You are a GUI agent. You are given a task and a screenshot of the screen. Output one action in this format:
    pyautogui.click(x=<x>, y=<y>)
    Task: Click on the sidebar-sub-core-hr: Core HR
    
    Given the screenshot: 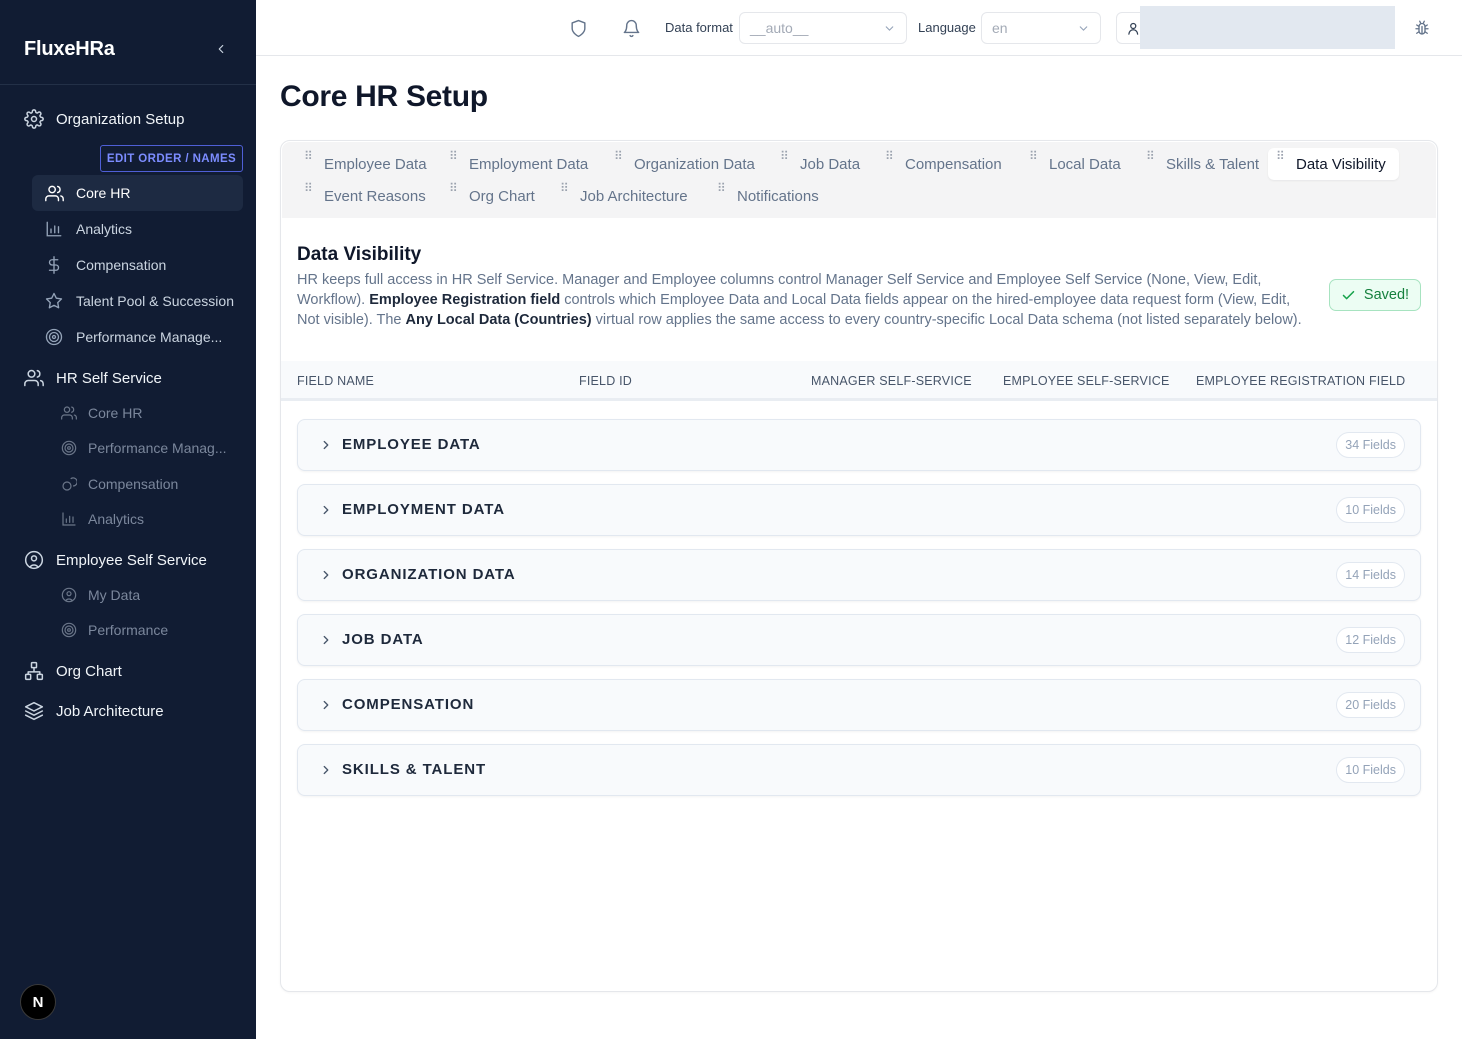 What is the action you would take?
    pyautogui.click(x=149, y=413)
    